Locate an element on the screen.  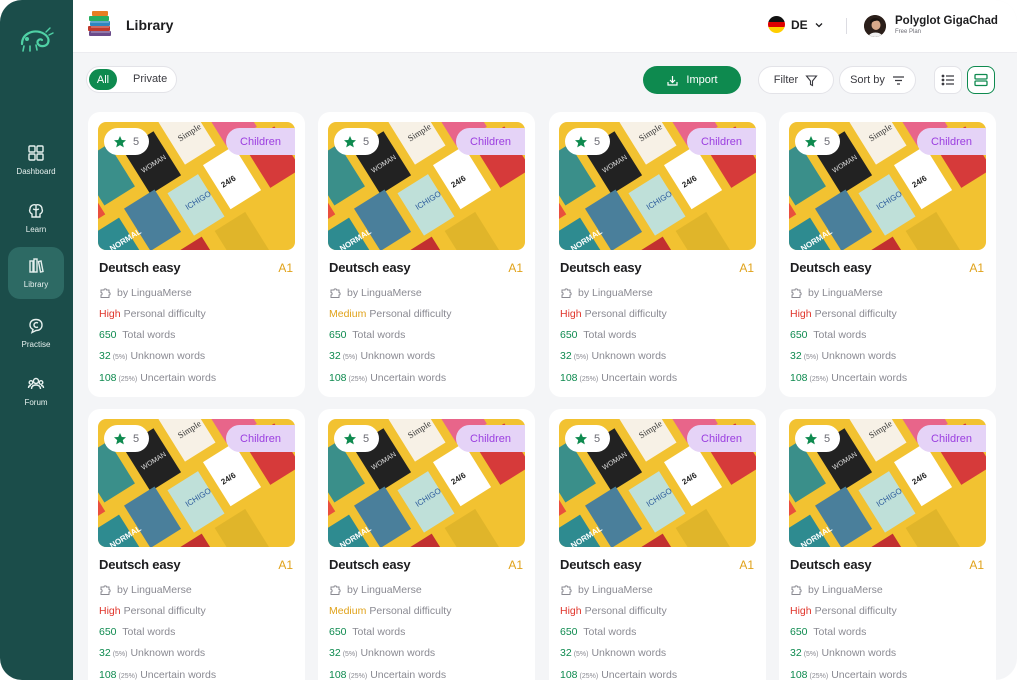
import-button: Import is located at coordinates (692, 80).